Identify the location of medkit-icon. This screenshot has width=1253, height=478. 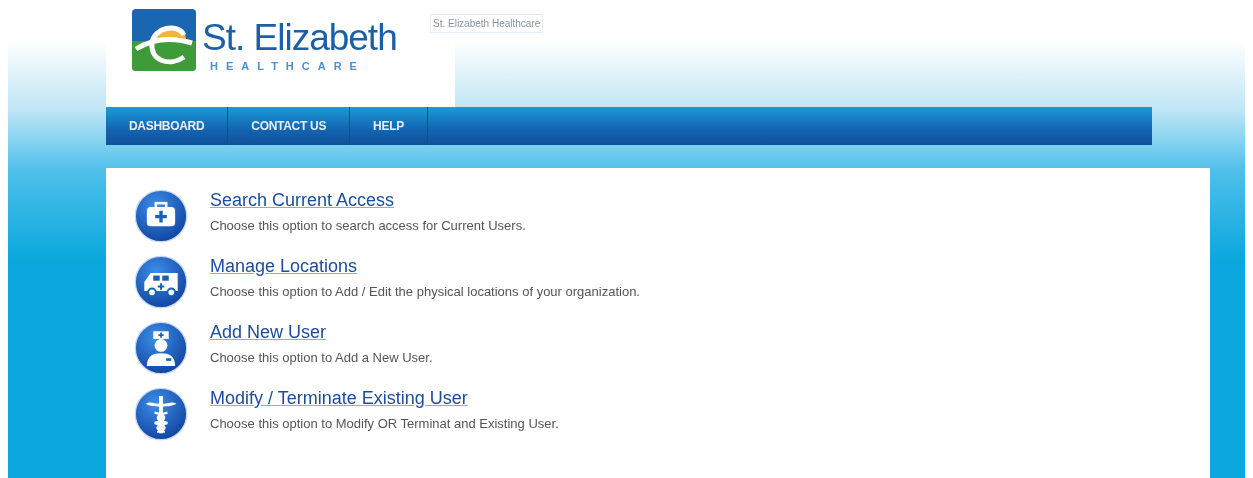
(161, 216).